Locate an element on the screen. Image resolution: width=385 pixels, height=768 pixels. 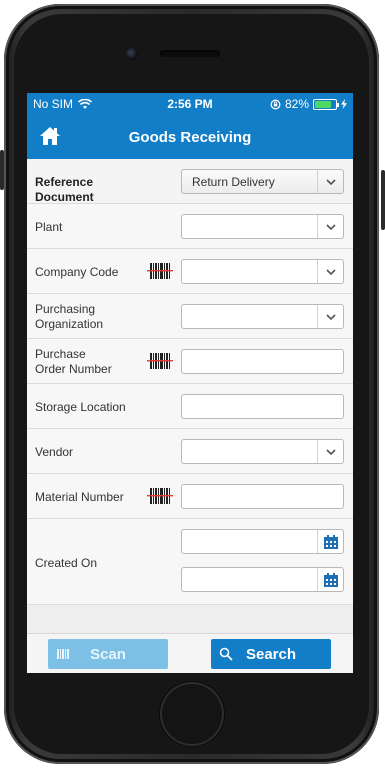
purchasing-organization-label: Purchasing Organization is located at coordinates (90, 317).